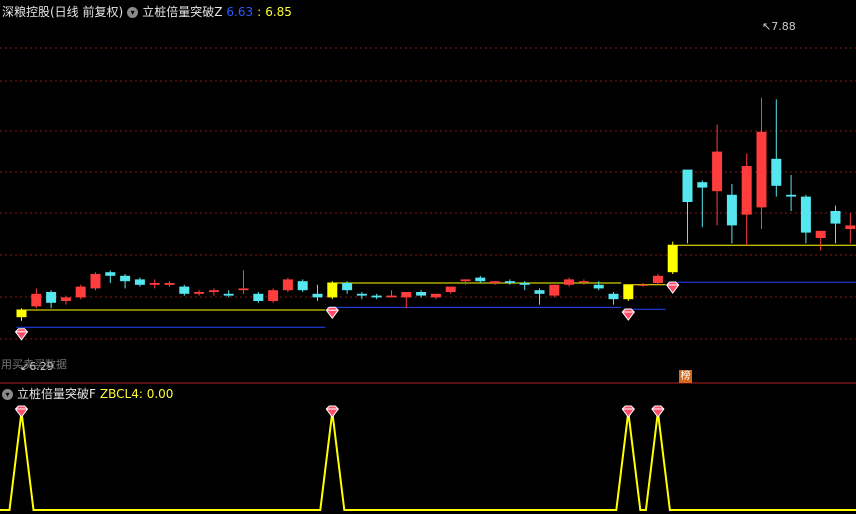  I want to click on indicator-value-b: 6.85, so click(278, 12).